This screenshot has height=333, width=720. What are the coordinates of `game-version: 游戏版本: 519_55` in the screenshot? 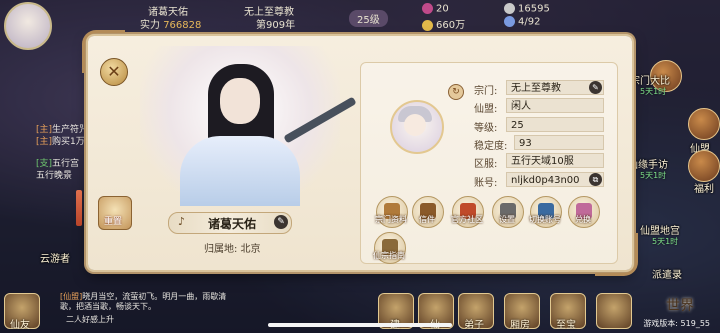 It's located at (676, 323).